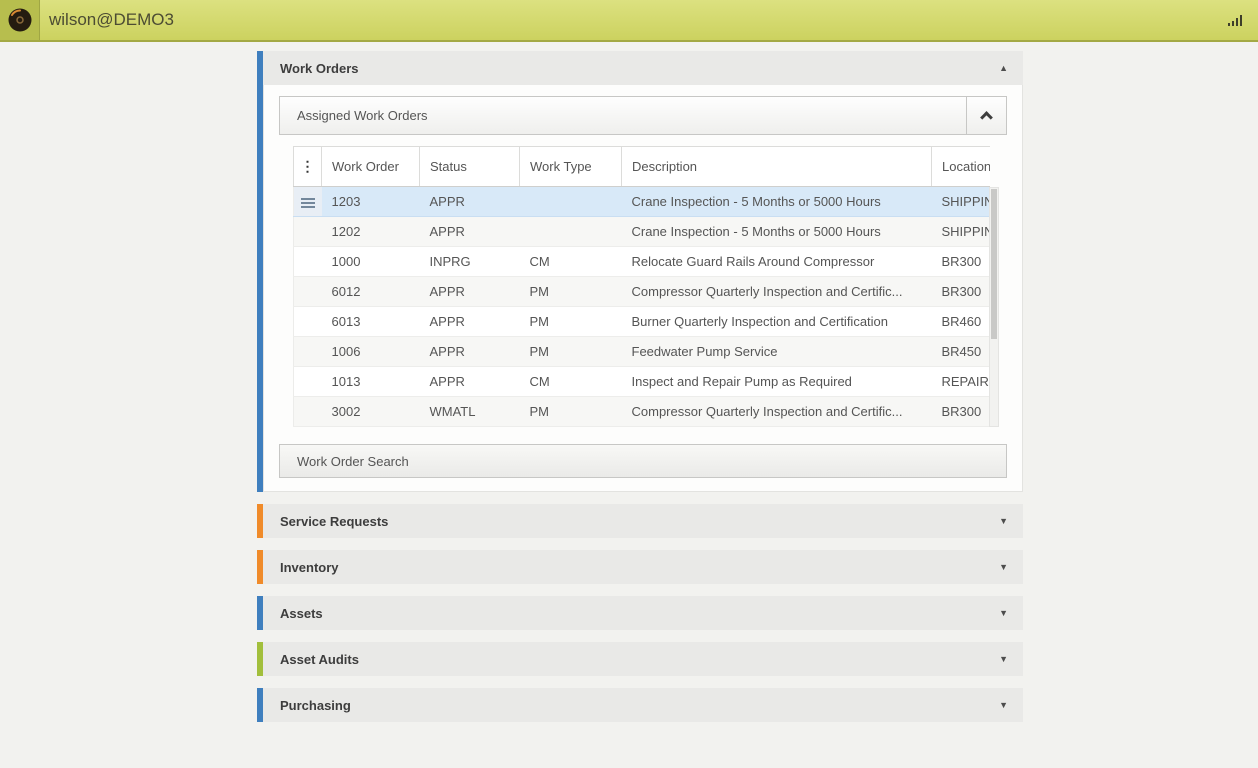 The width and height of the screenshot is (1258, 768). Describe the element at coordinates (1003, 68) in the screenshot. I see `collapse-triangle-icon: ▲` at that location.